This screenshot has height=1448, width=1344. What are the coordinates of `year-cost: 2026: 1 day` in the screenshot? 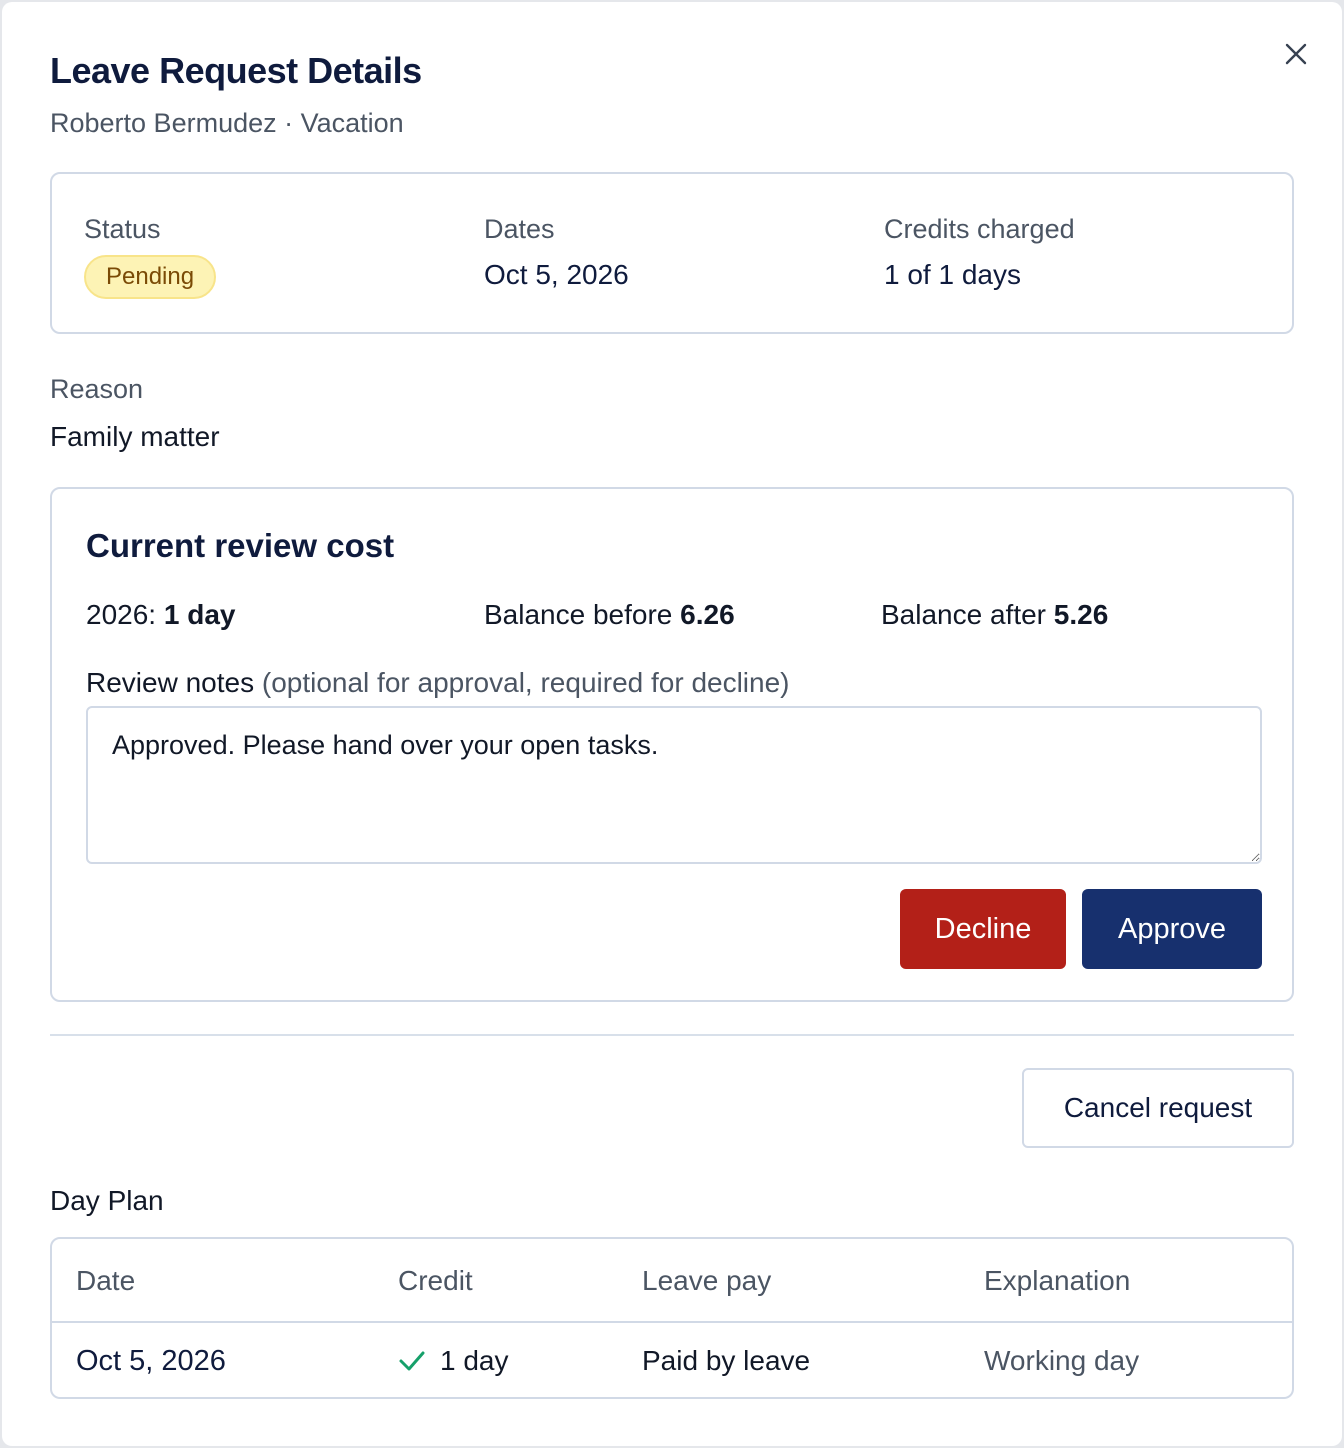 It's located at (160, 615).